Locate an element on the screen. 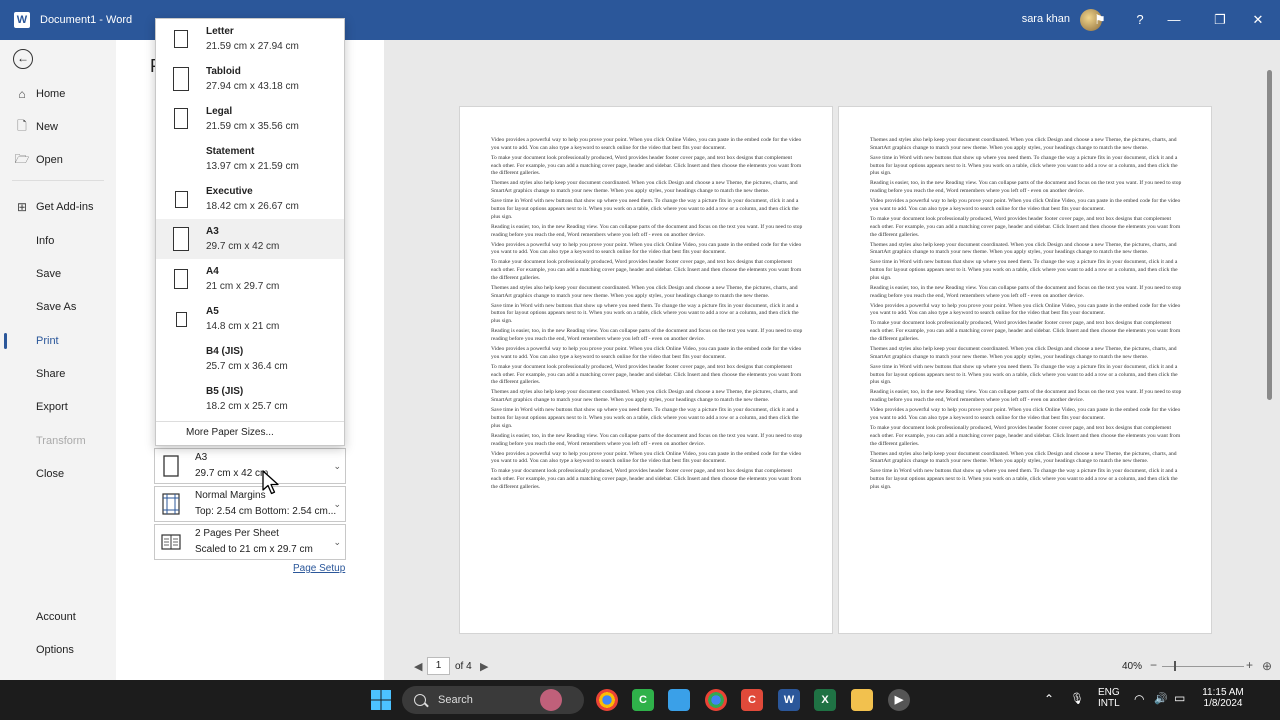 The width and height of the screenshot is (1280, 720). minimize-icon: — is located at coordinates (1174, 20).